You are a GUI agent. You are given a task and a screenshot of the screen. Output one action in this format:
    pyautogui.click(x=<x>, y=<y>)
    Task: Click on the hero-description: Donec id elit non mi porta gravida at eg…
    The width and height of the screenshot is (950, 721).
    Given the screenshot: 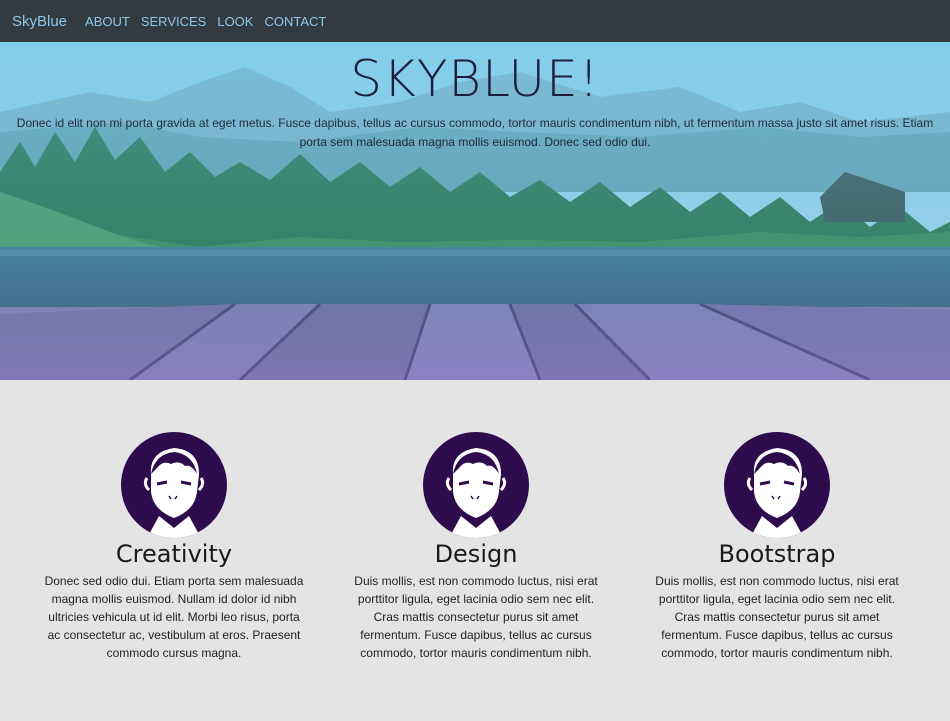 What is the action you would take?
    pyautogui.click(x=475, y=132)
    